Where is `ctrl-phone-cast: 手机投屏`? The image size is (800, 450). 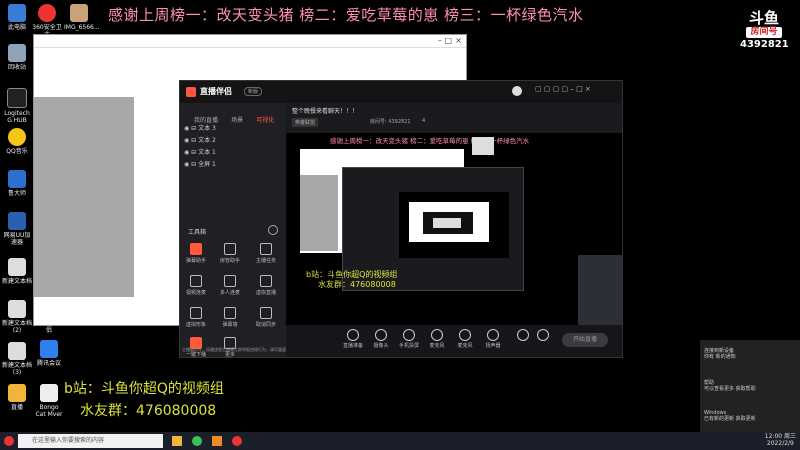
ctrl-phone-cast: 手机投屏 is located at coordinates (409, 339).